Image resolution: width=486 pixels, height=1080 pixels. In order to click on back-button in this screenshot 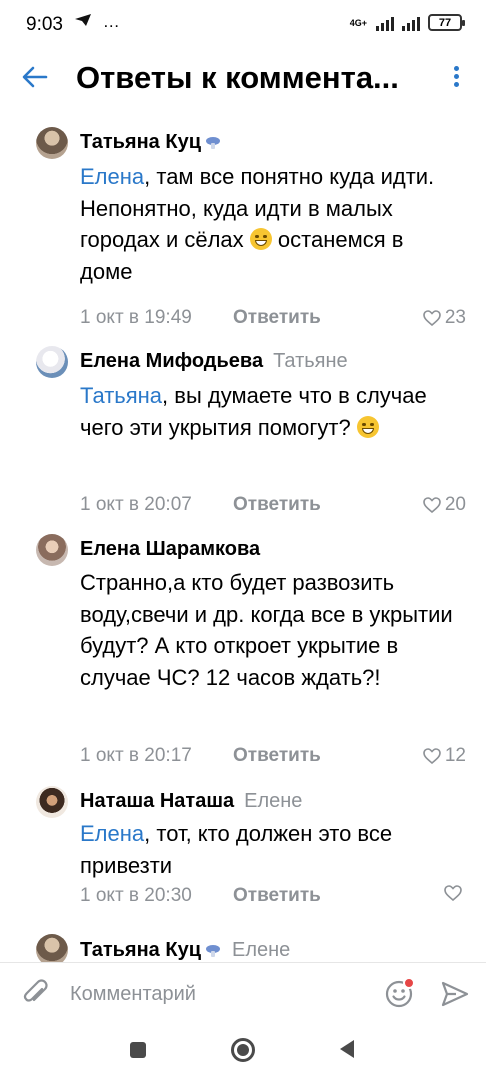, I will do `click(35, 77)`.